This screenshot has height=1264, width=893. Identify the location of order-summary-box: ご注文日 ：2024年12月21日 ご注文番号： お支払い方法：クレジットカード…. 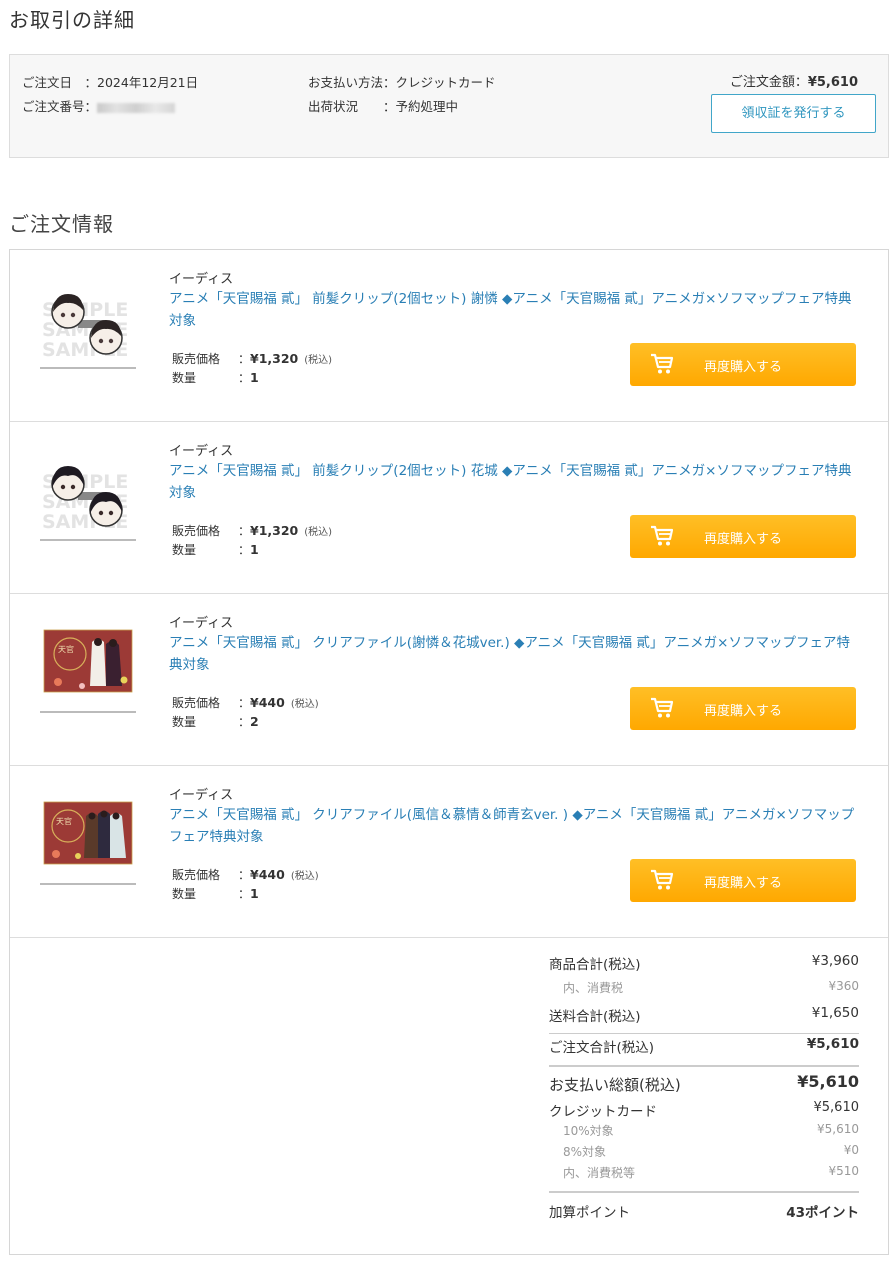
(449, 106).